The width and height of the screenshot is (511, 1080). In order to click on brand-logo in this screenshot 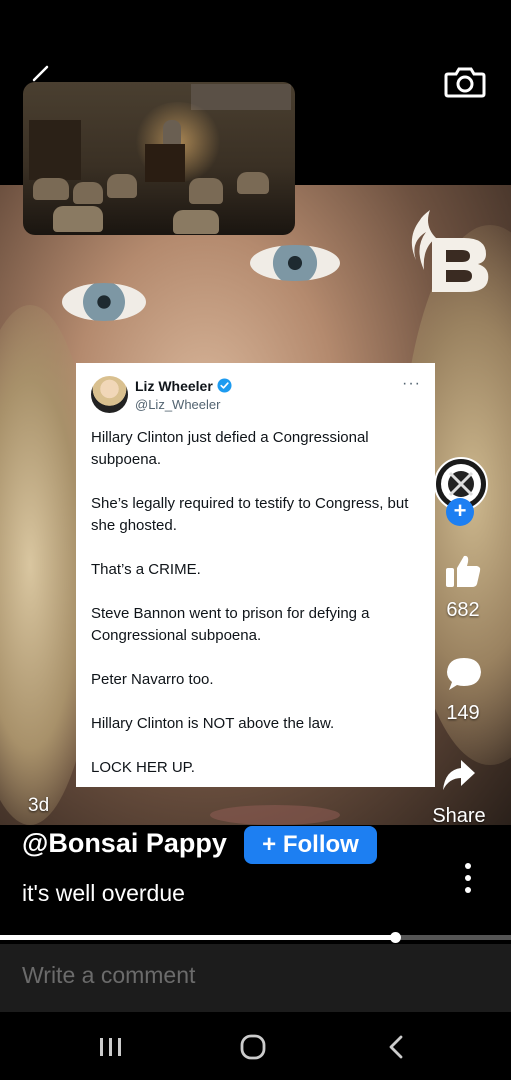, I will do `click(450, 251)`.